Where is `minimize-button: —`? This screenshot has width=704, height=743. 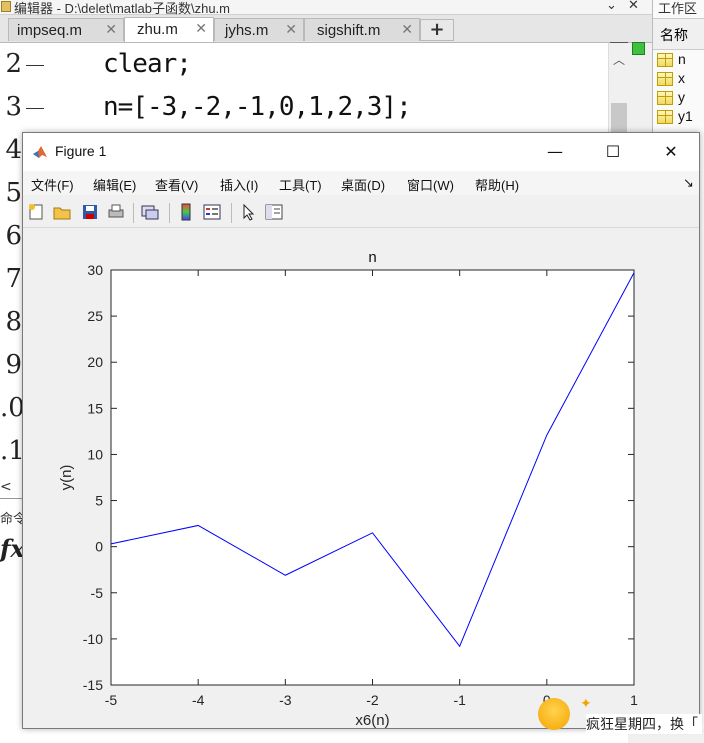 minimize-button: — is located at coordinates (555, 152).